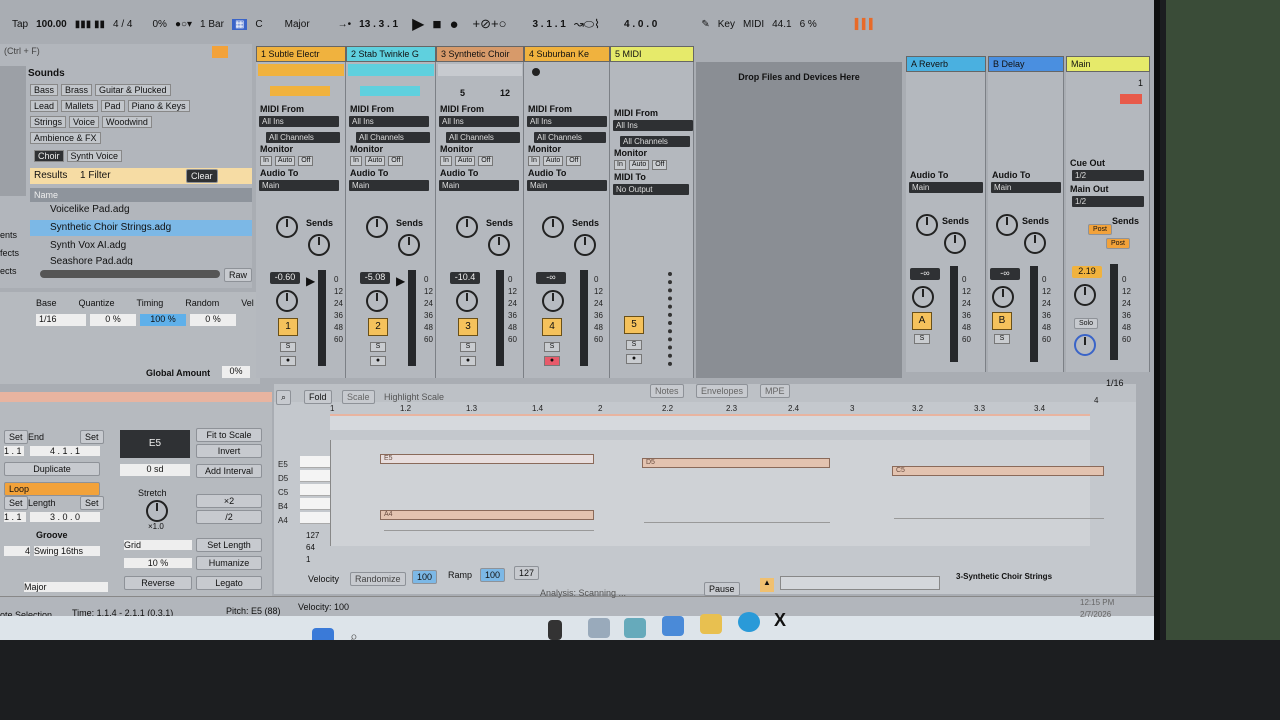 This screenshot has width=1280, height=720. Describe the element at coordinates (436, 24) in the screenshot. I see `stop-icon: ■` at that location.